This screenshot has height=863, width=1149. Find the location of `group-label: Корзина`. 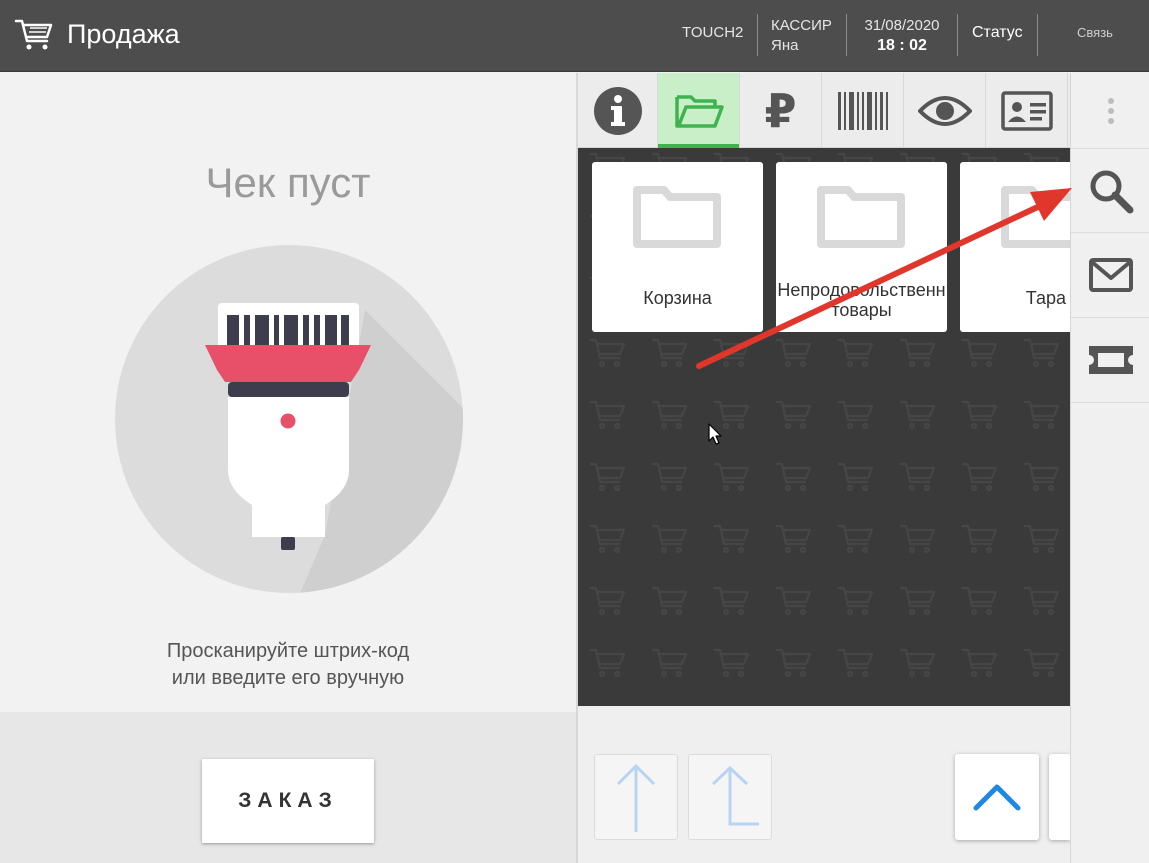

group-label: Корзина is located at coordinates (677, 298).